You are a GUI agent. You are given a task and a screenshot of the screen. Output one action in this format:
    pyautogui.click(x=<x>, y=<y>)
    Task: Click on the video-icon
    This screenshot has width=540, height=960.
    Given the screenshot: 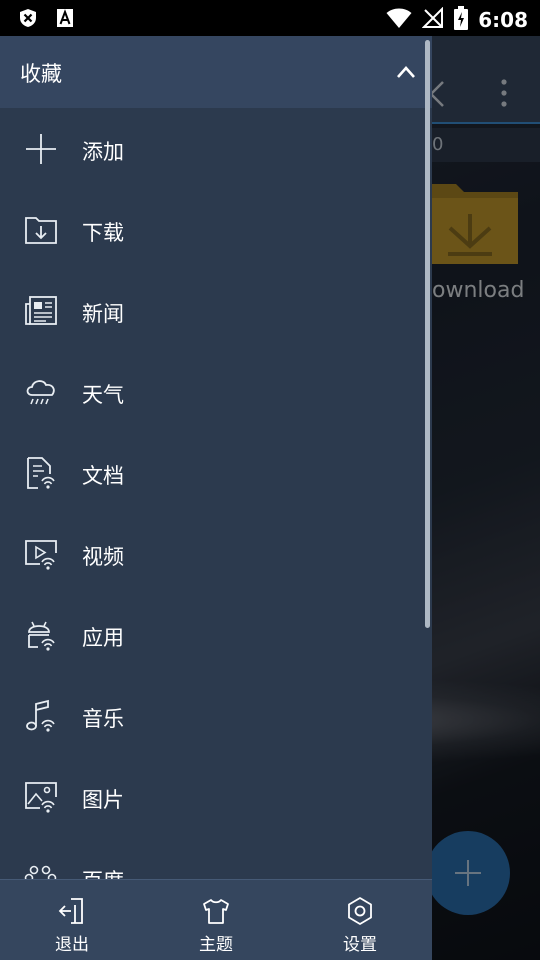 What is the action you would take?
    pyautogui.click(x=41, y=555)
    